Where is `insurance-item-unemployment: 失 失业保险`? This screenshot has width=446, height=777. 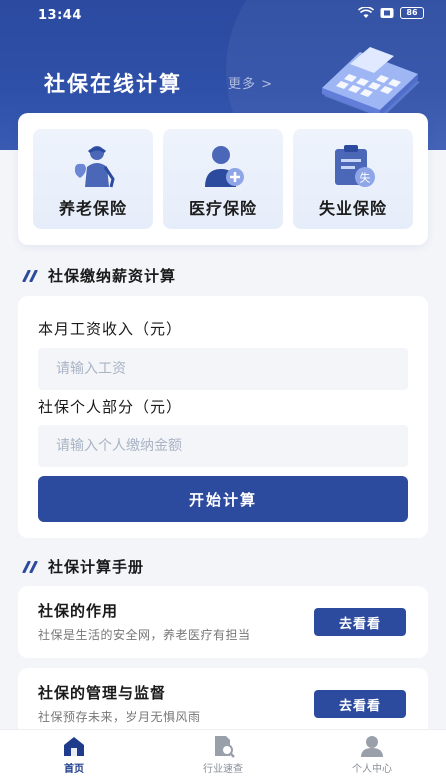
insurance-item-unemployment: 失 失业保险 is located at coordinates (353, 179).